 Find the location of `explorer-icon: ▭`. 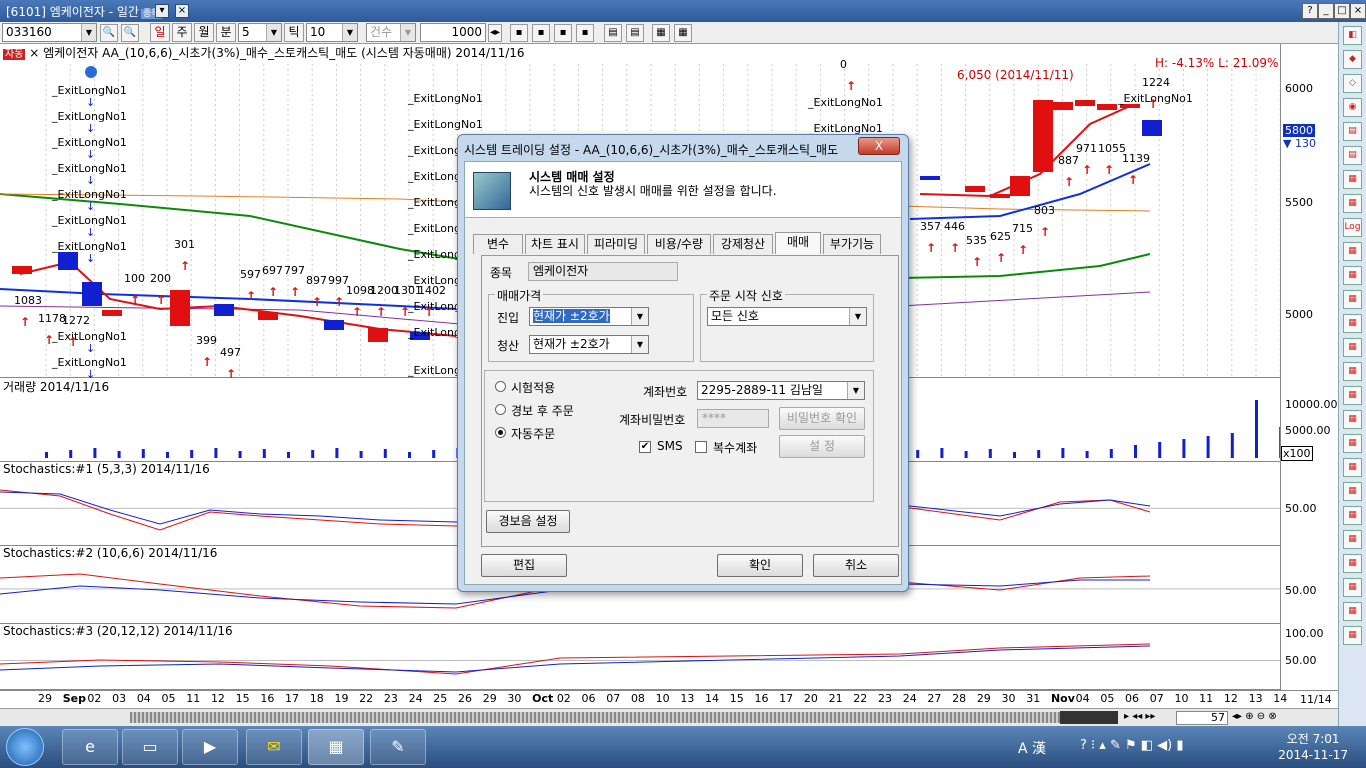

explorer-icon: ▭ is located at coordinates (150, 747).